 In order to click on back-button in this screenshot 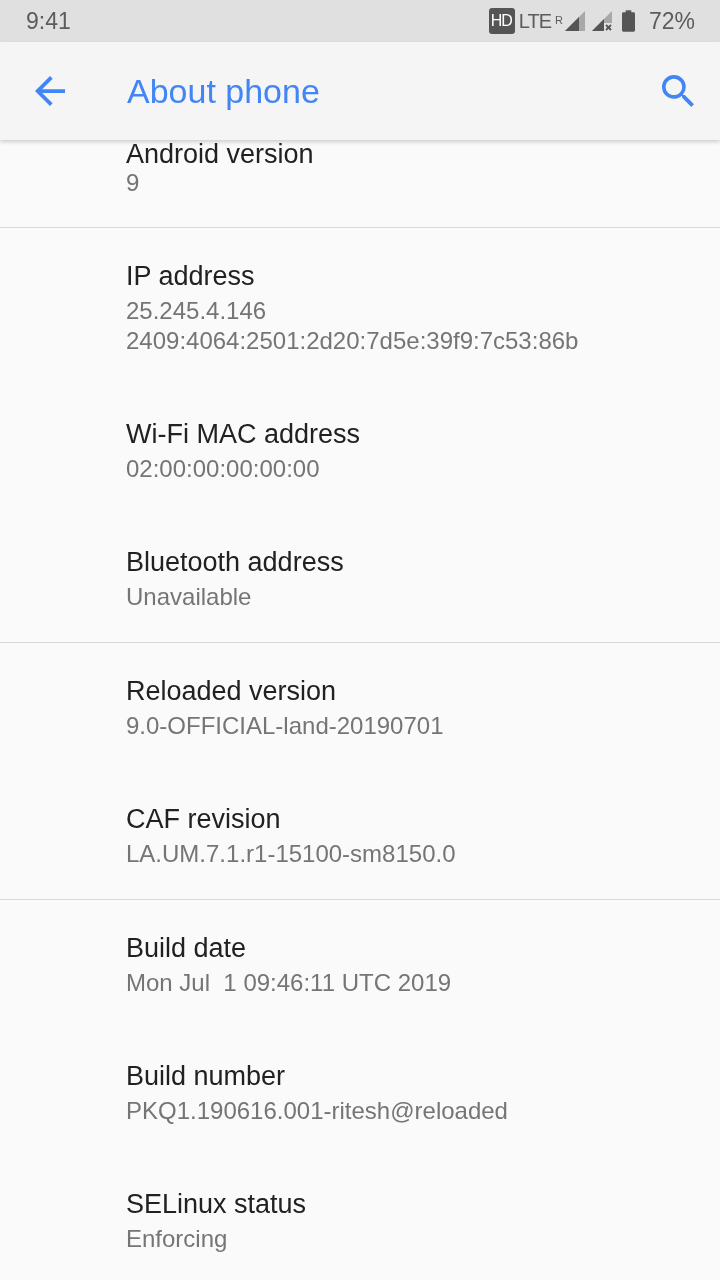, I will do `click(50, 91)`.